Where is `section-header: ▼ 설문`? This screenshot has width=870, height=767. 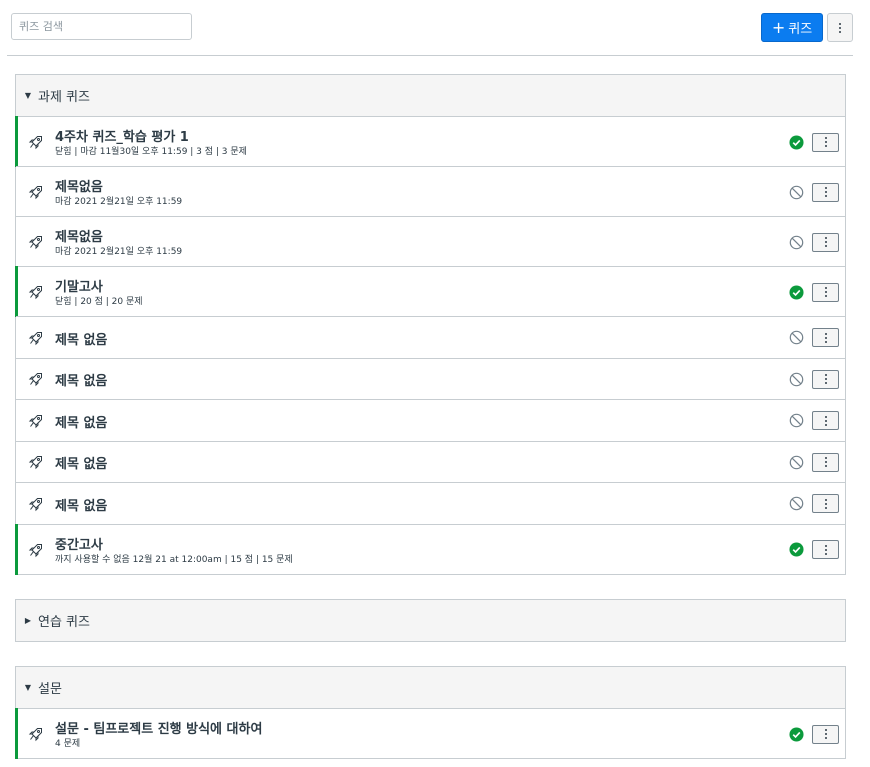
section-header: ▼ 설문 is located at coordinates (430, 687).